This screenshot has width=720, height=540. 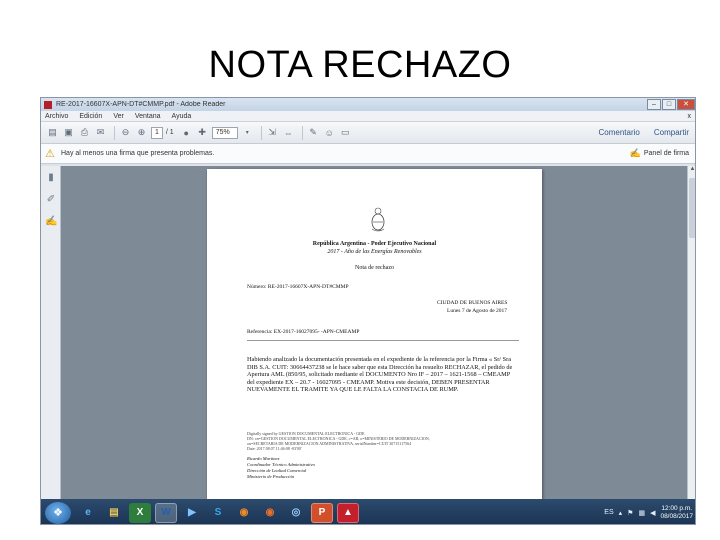 What do you see at coordinates (90, 116) in the screenshot?
I see `menu-edicion: Edición` at bounding box center [90, 116].